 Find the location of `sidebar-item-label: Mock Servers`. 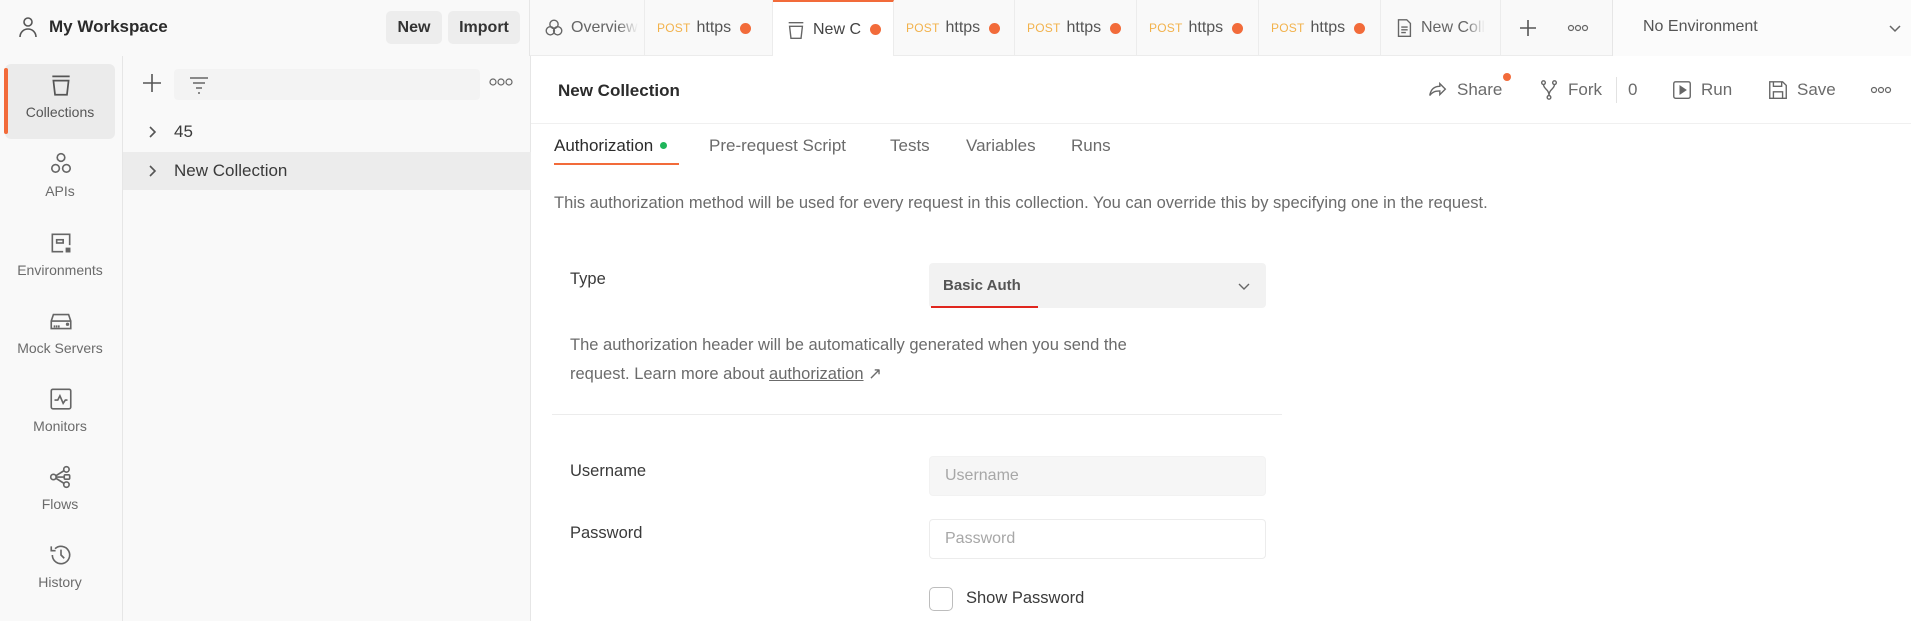

sidebar-item-label: Mock Servers is located at coordinates (60, 348).